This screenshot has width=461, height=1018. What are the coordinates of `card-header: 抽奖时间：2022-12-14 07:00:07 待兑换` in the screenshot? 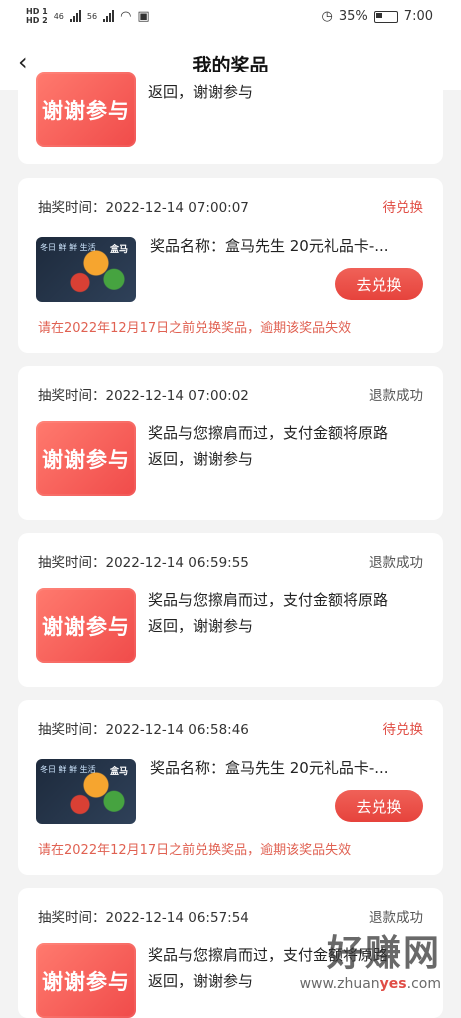 It's located at (230, 206).